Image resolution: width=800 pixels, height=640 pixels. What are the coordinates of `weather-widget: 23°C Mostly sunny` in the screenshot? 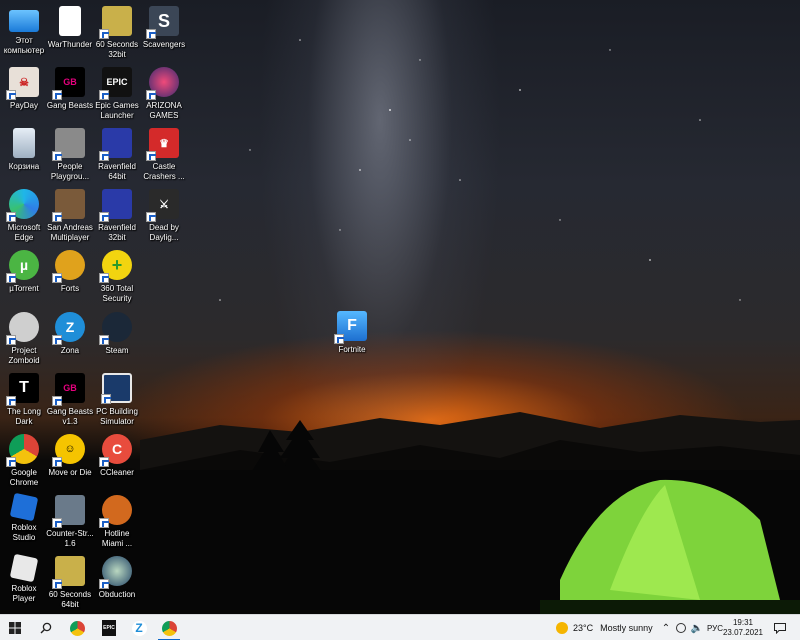 It's located at (604, 627).